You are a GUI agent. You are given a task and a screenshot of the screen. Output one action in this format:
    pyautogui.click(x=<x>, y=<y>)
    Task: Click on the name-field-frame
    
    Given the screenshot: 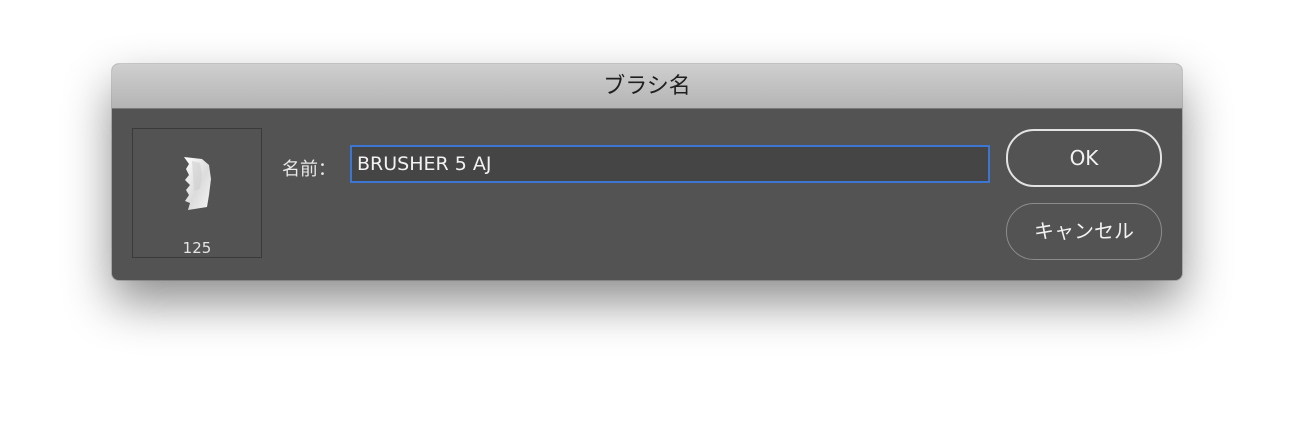 What is the action you would take?
    pyautogui.click(x=670, y=164)
    